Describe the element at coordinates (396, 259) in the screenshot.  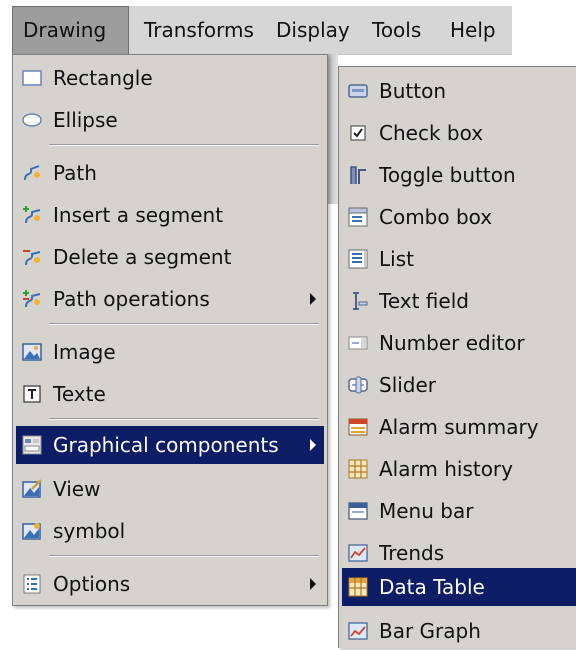
I see `menu-item-label: List` at that location.